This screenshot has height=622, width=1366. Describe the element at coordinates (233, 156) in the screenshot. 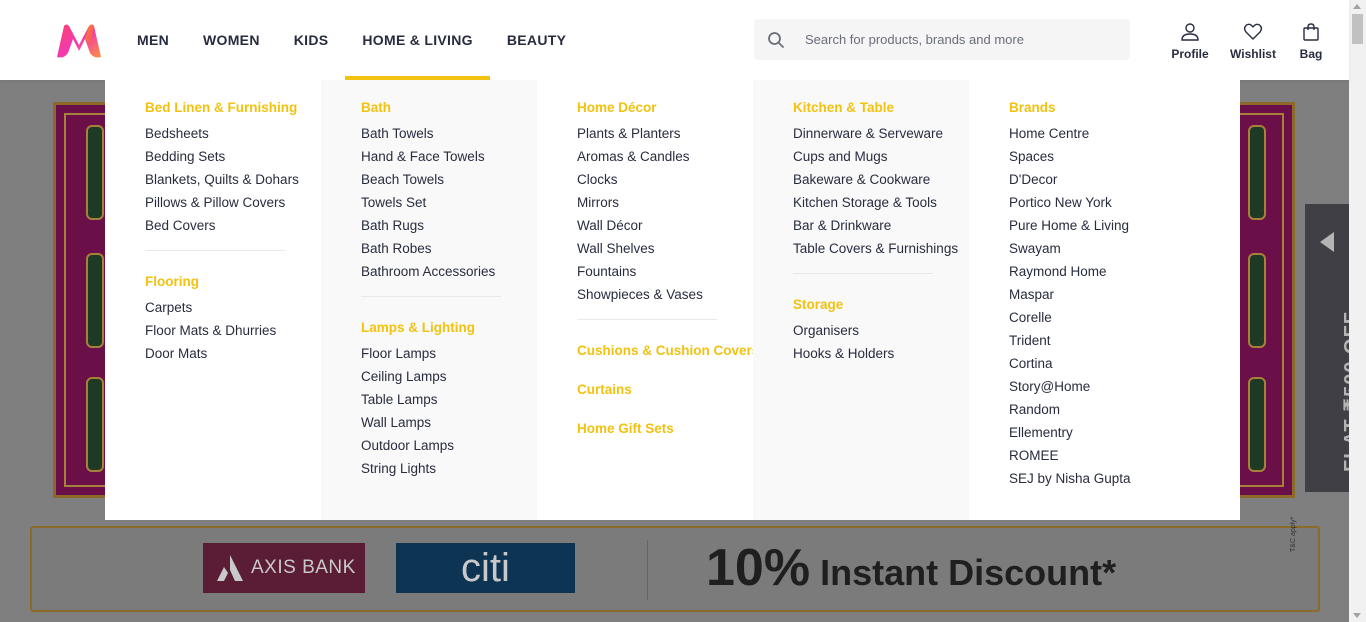

I see `menu-item: Bedding Sets` at that location.